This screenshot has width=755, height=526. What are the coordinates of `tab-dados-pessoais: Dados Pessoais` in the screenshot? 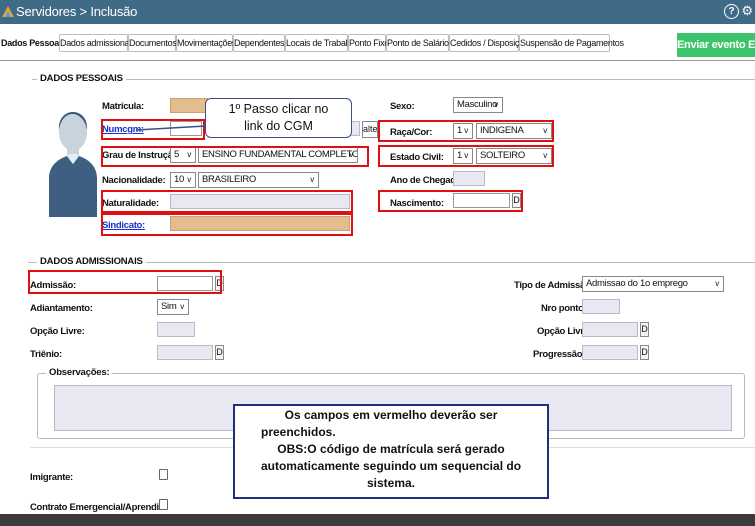 It's located at (33, 43).